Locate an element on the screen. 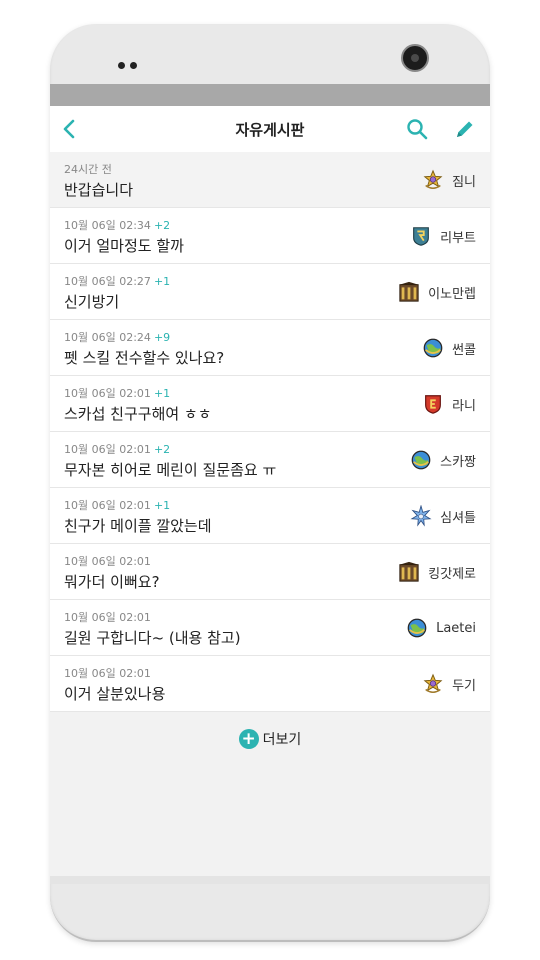 The width and height of the screenshot is (540, 960). post-author: 두기 is located at coordinates (449, 684).